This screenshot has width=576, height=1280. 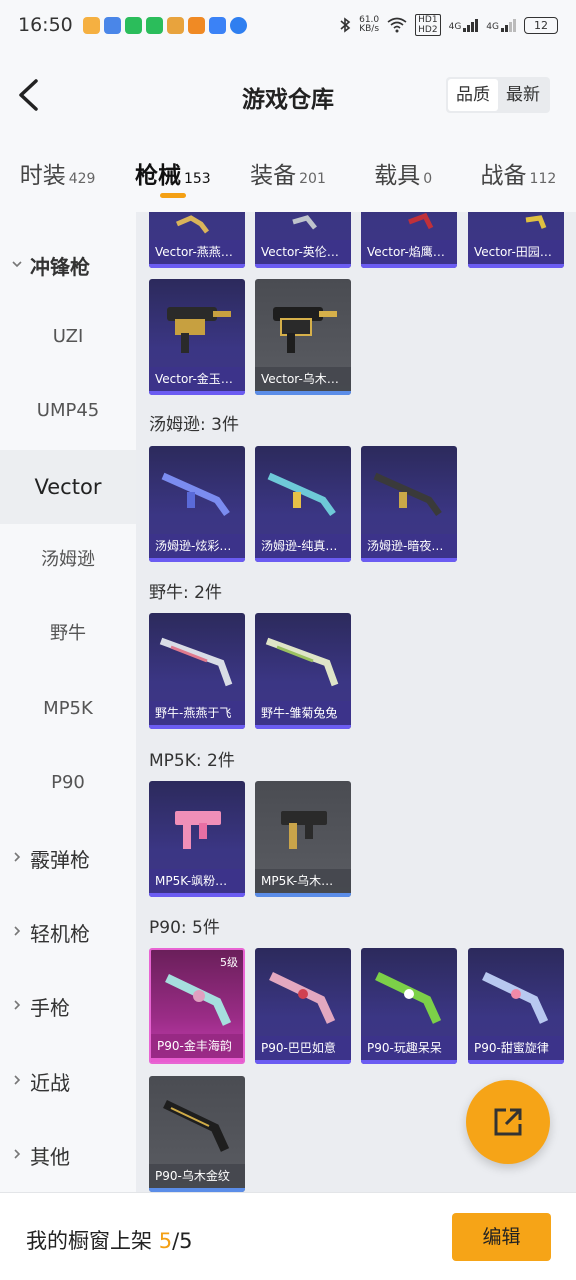 What do you see at coordinates (303, 337) in the screenshot?
I see `weapon-card: Vector-乌木金纹` at bounding box center [303, 337].